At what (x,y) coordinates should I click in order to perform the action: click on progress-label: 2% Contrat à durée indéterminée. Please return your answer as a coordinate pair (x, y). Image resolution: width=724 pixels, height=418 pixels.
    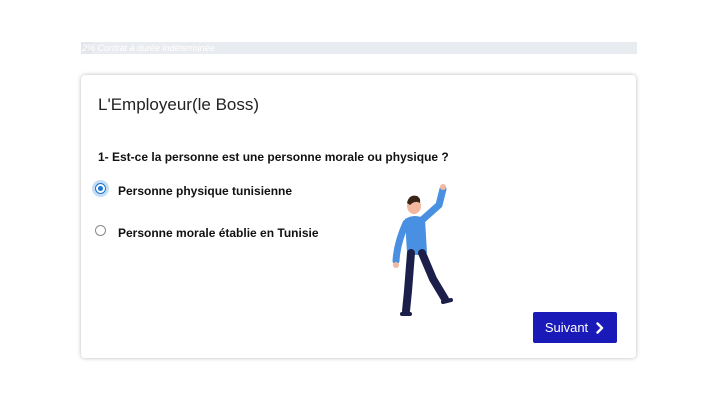
    Looking at the image, I should click on (148, 48).